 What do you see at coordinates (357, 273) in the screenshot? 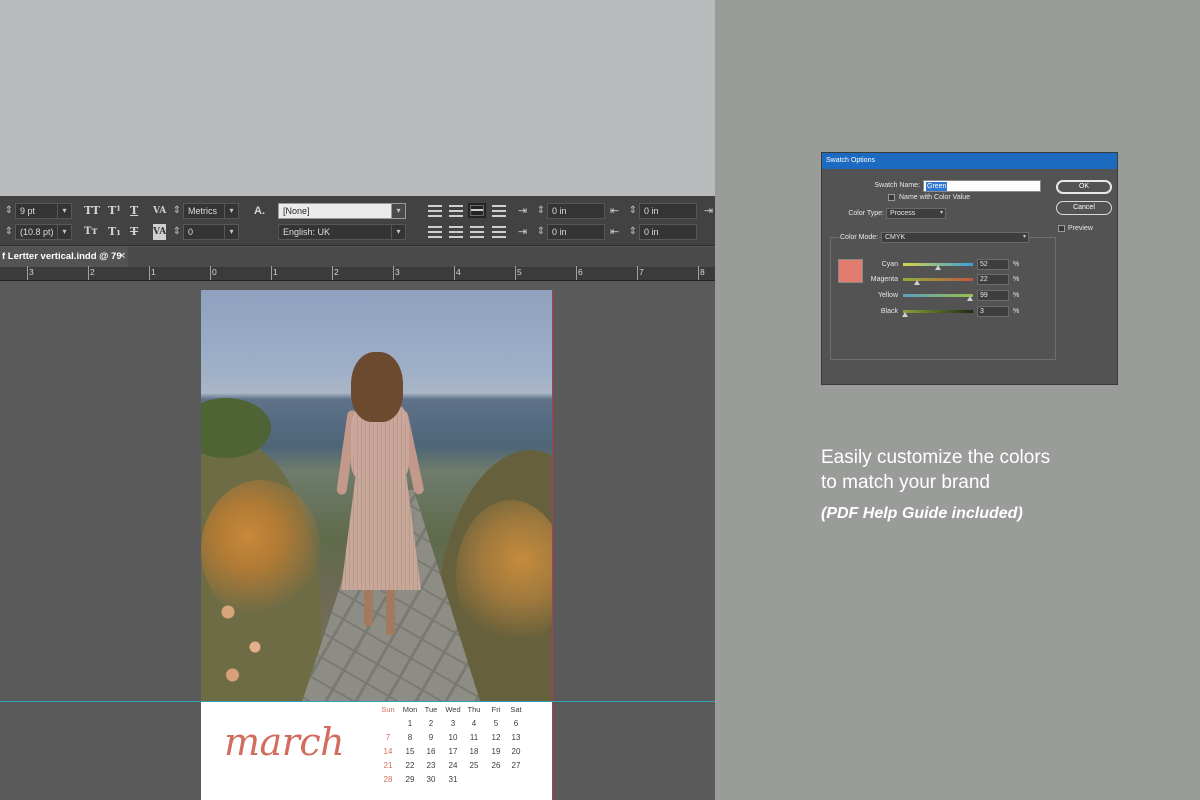
I see `horizontal-ruler: 3 2 1 0 1 2 3 4 5 6 7 8` at bounding box center [357, 273].